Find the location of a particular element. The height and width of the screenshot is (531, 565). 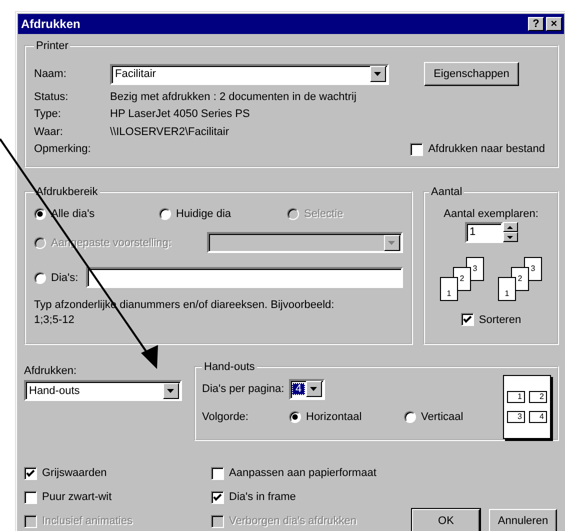

per-page-dropdown: 4 is located at coordinates (307, 389).